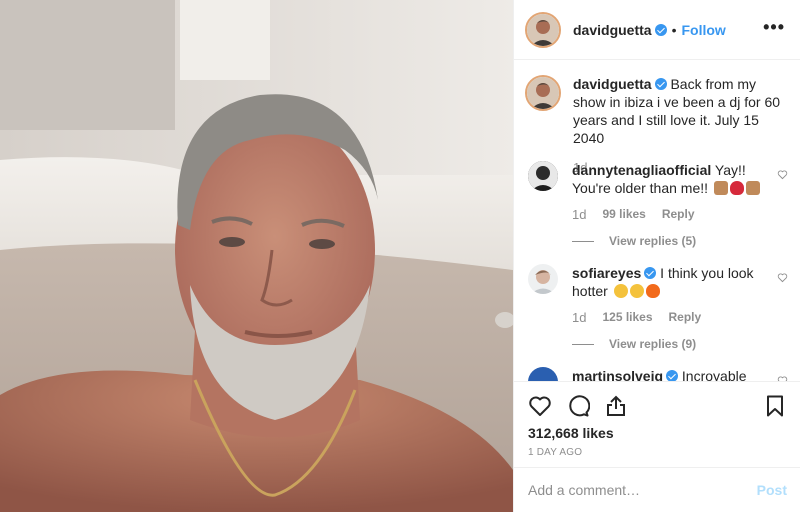  I want to click on comment-likes: 125 likes, so click(627, 317).